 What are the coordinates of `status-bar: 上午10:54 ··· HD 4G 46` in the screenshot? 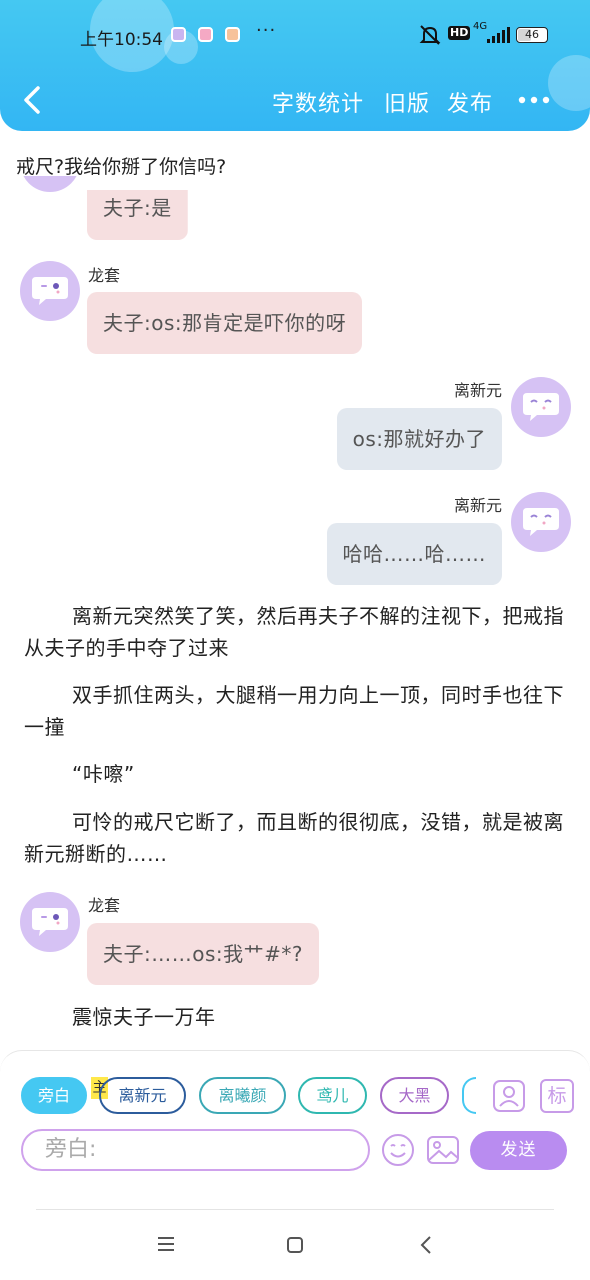 It's located at (295, 35).